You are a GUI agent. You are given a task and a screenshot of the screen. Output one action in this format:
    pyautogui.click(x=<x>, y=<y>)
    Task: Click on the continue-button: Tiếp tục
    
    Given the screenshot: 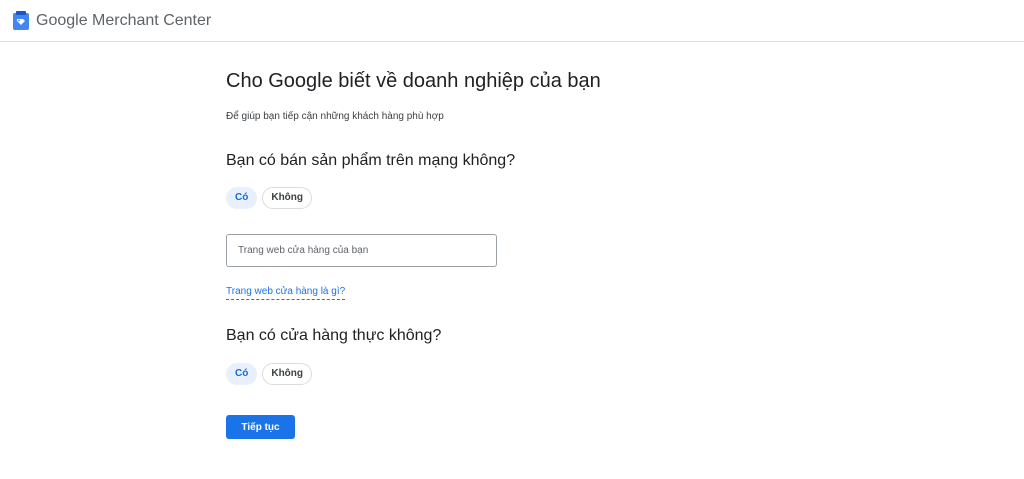 What is the action you would take?
    pyautogui.click(x=260, y=427)
    